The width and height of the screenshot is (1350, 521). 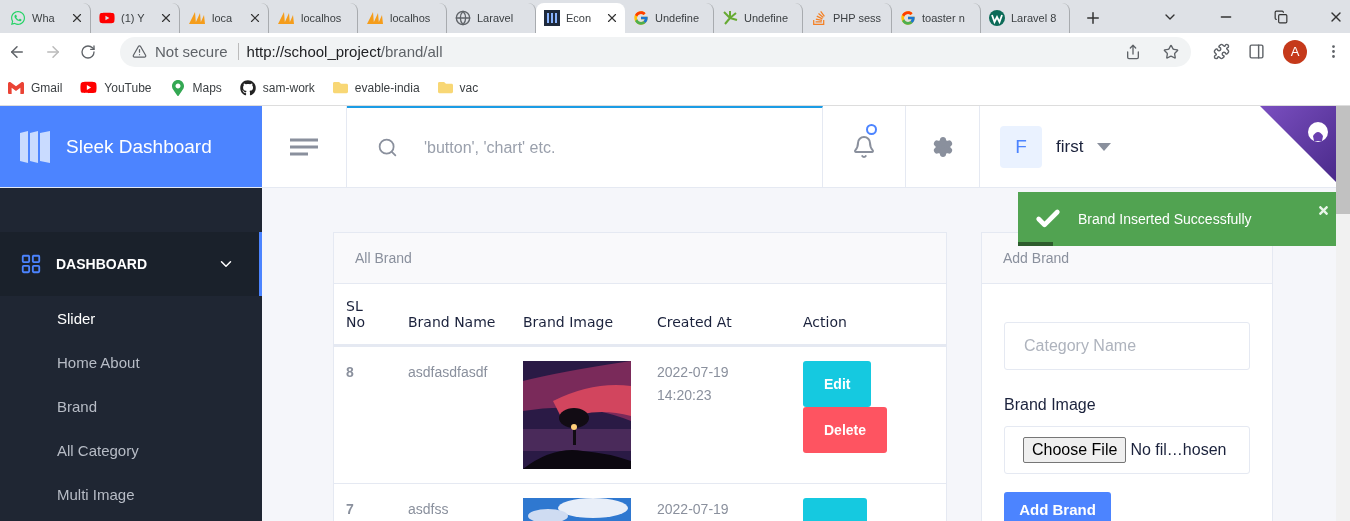 I want to click on profile-avatar: A, so click(x=1295, y=51).